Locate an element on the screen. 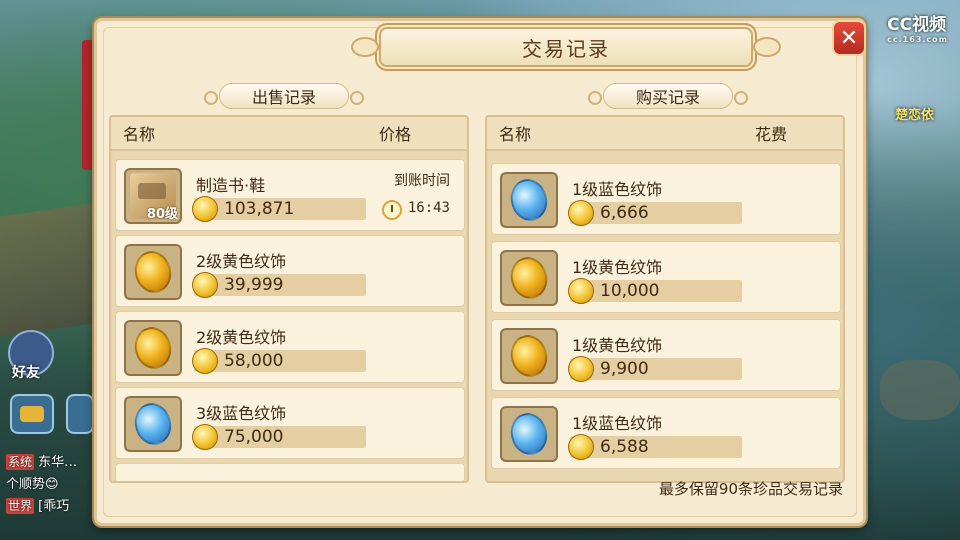 This screenshot has width=960, height=540. buy-record-row: 1级黄色纹饰 9,900 is located at coordinates (666, 355).